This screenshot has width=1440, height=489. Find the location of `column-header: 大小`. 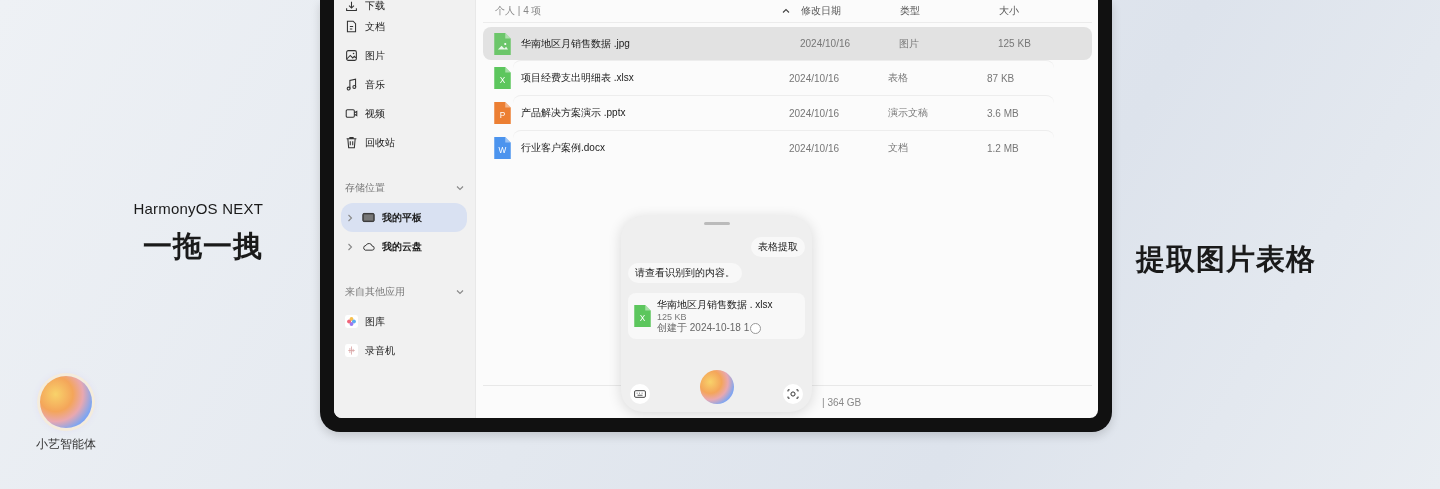

column-header: 大小 is located at coordinates (1045, 11).